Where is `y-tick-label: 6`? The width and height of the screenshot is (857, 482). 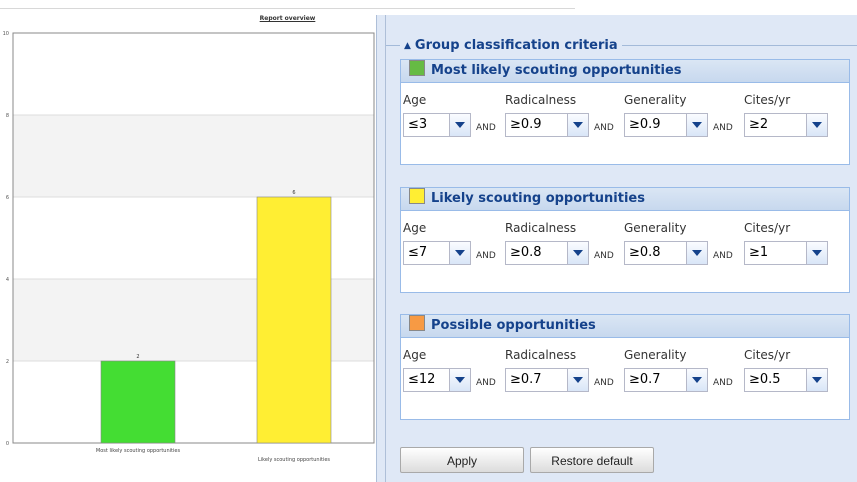 y-tick-label: 6 is located at coordinates (7, 198).